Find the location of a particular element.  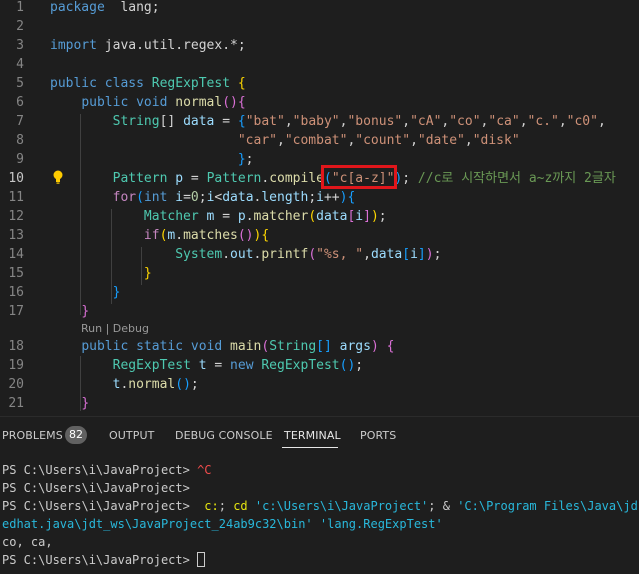

line-number: 1 is located at coordinates (20, 7).